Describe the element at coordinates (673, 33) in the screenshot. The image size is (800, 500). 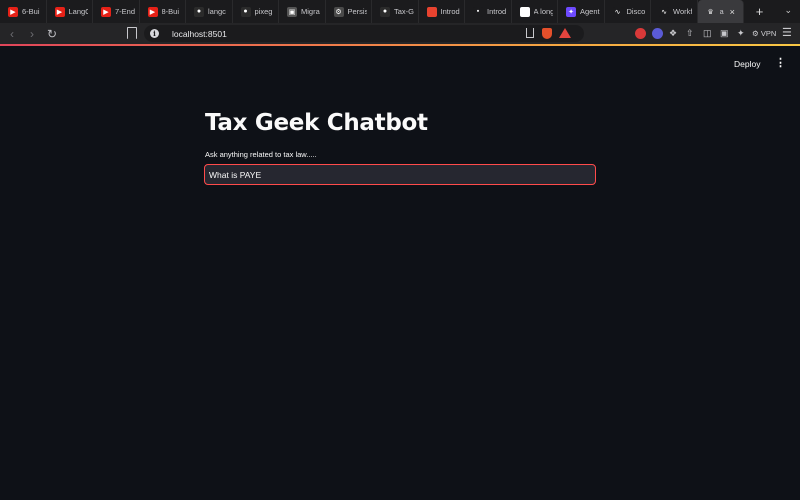
I see `extensions-puzzle-icon: ❖` at that location.